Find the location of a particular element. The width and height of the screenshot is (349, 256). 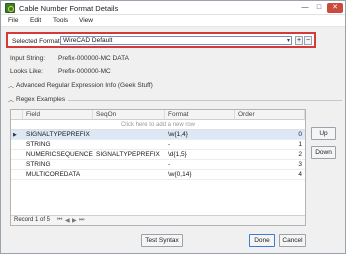

app-icon is located at coordinates (10, 8).